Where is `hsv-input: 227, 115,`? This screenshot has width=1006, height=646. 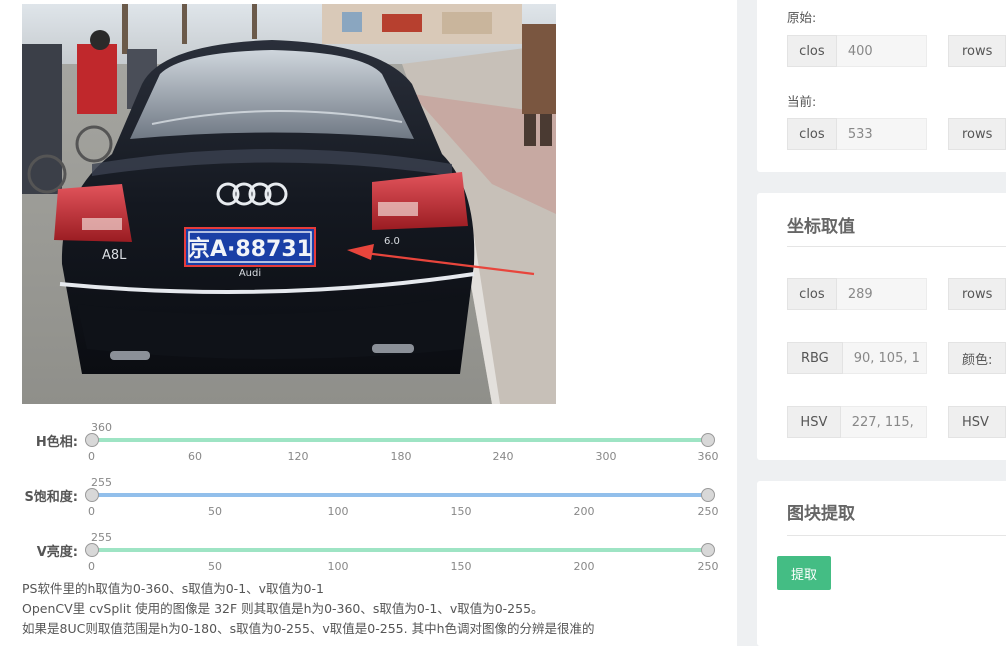
hsv-input: 227, 115, is located at coordinates (883, 422).